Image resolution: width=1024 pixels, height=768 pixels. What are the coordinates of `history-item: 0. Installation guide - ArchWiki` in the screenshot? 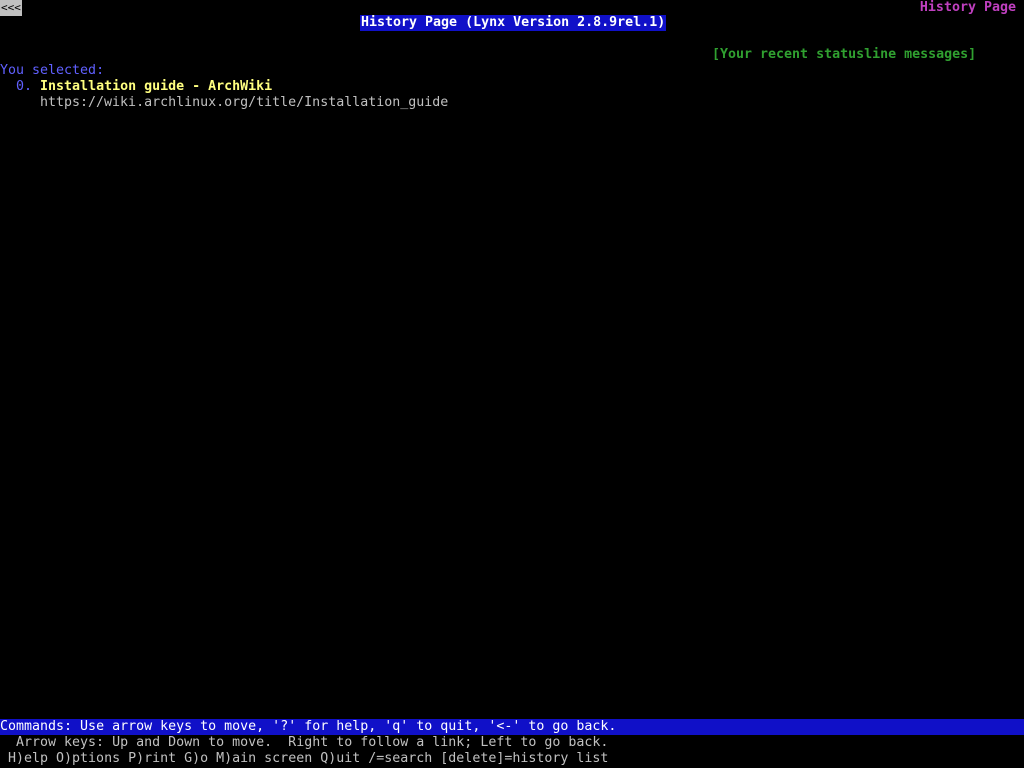 It's located at (144, 87).